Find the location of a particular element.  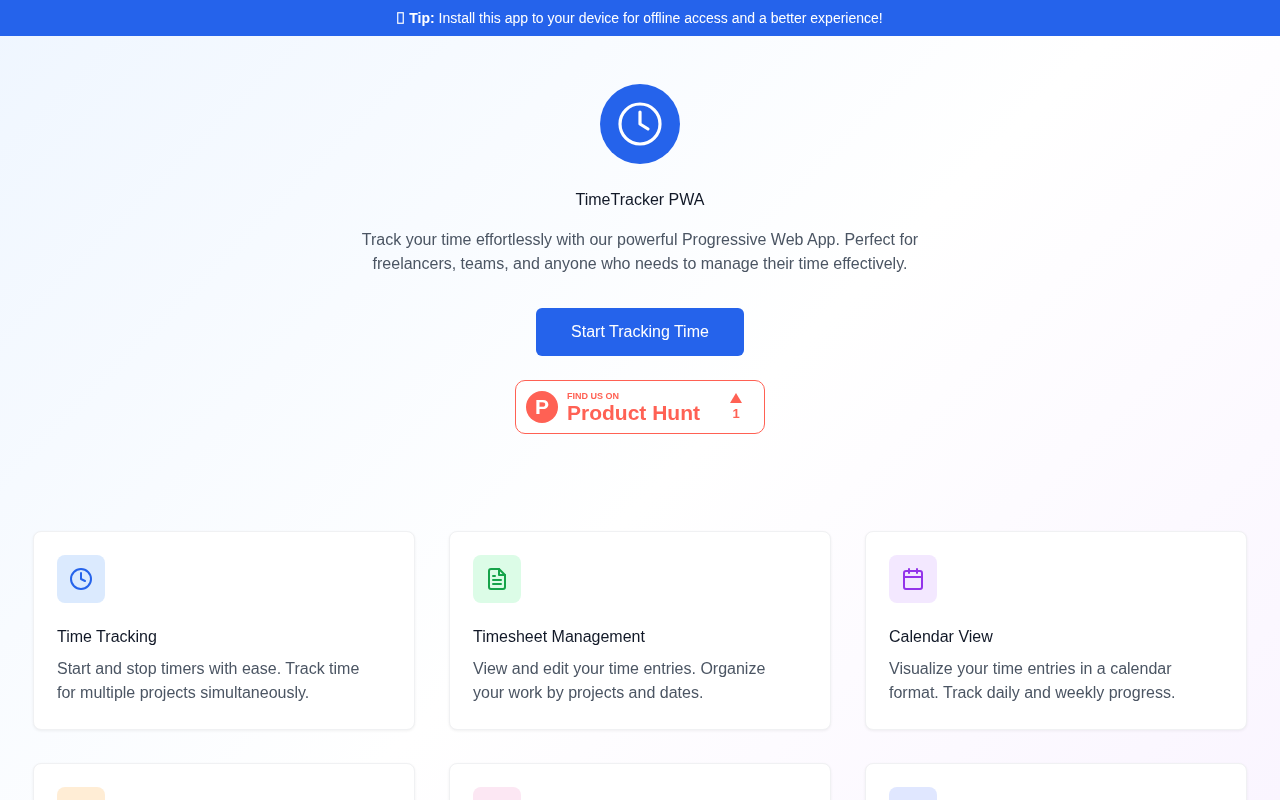

badge-name: Product Hunt is located at coordinates (634, 412).